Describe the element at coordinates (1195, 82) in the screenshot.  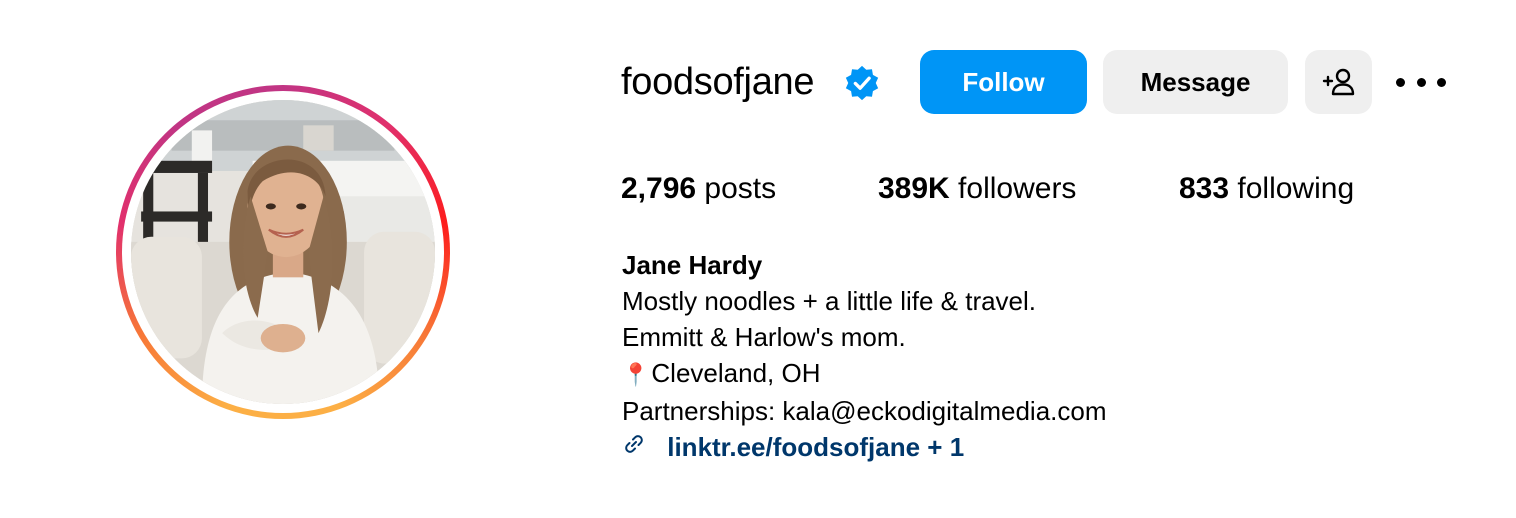
I see `message-button: Message` at that location.